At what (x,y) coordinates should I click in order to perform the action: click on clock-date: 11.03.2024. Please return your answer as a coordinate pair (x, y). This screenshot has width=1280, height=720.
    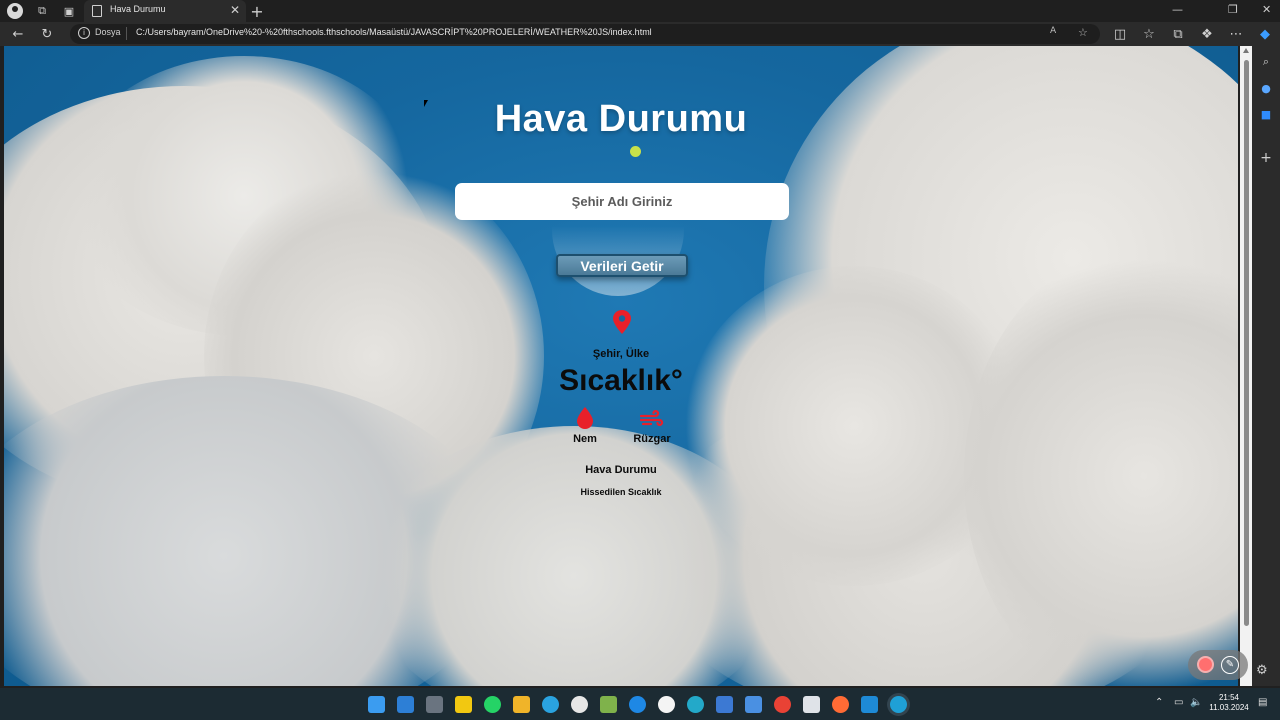
    Looking at the image, I should click on (1229, 707).